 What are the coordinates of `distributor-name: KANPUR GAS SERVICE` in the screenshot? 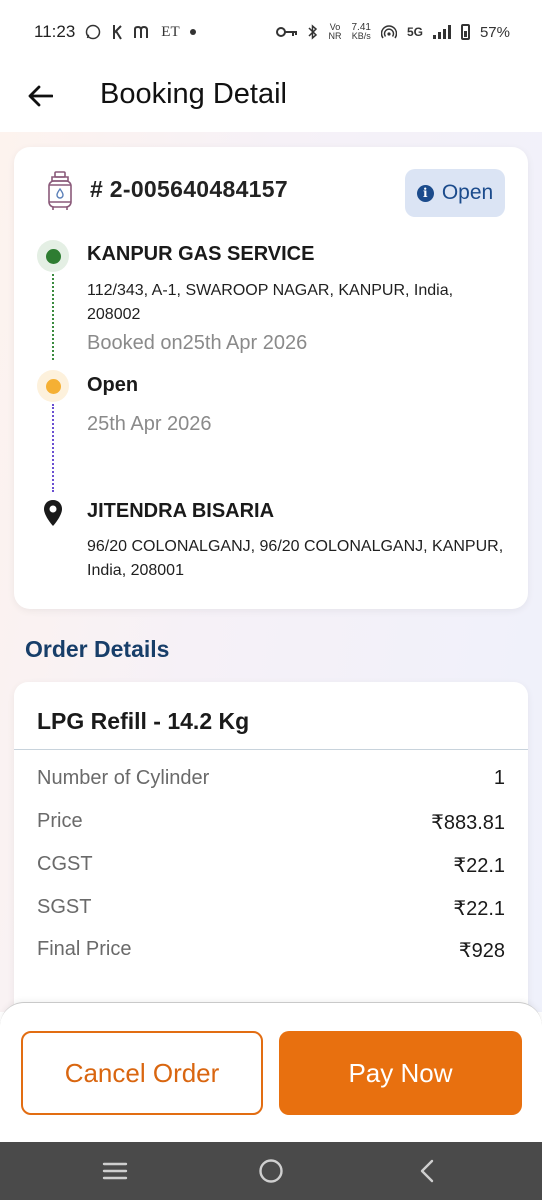 It's located at (201, 254).